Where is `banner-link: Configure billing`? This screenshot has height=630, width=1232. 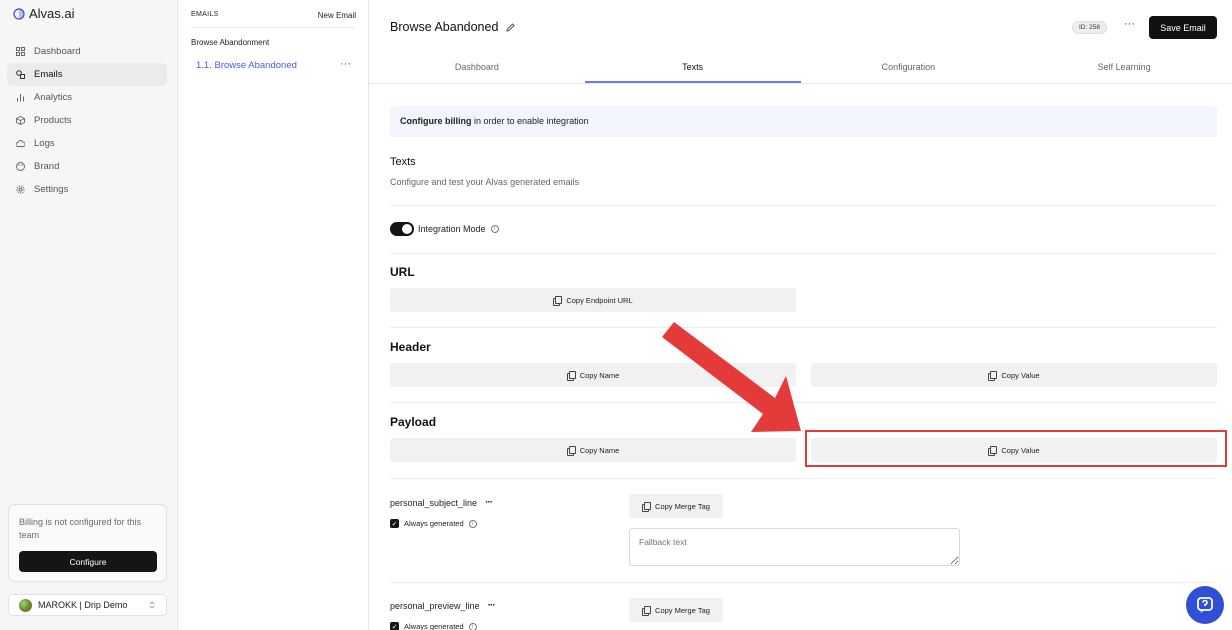
banner-link: Configure billing is located at coordinates (436, 121).